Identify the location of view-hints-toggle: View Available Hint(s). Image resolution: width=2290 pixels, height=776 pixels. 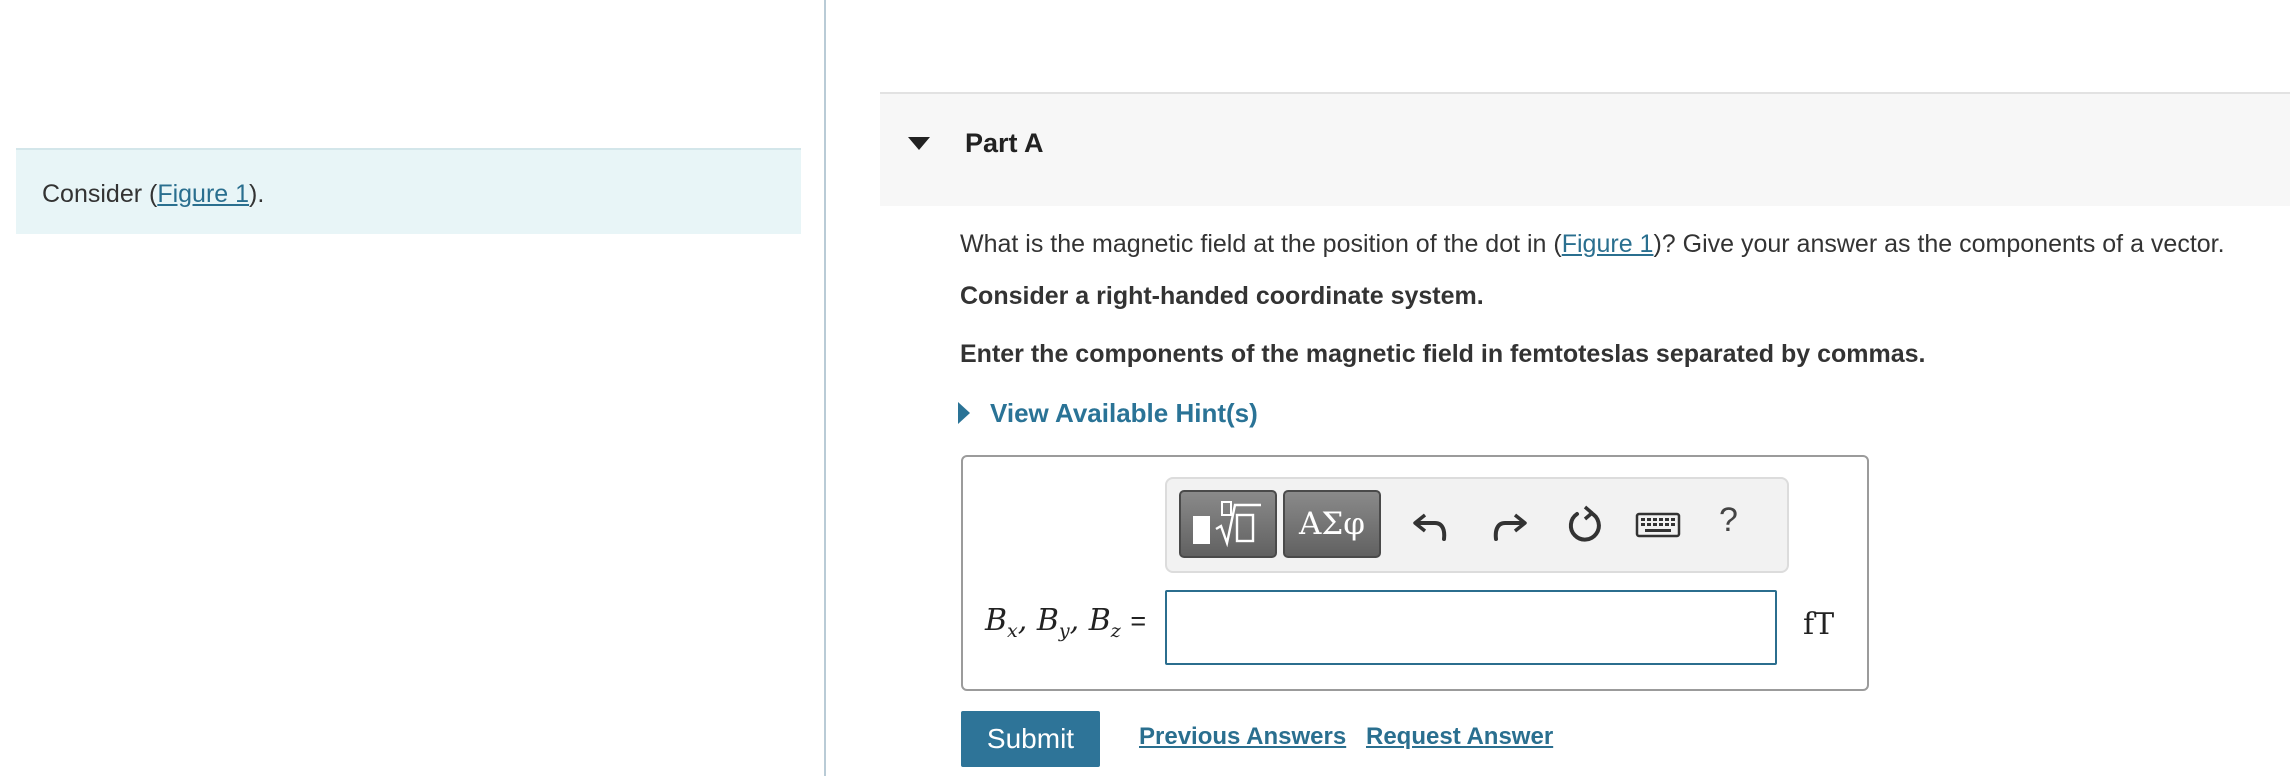
(1108, 413).